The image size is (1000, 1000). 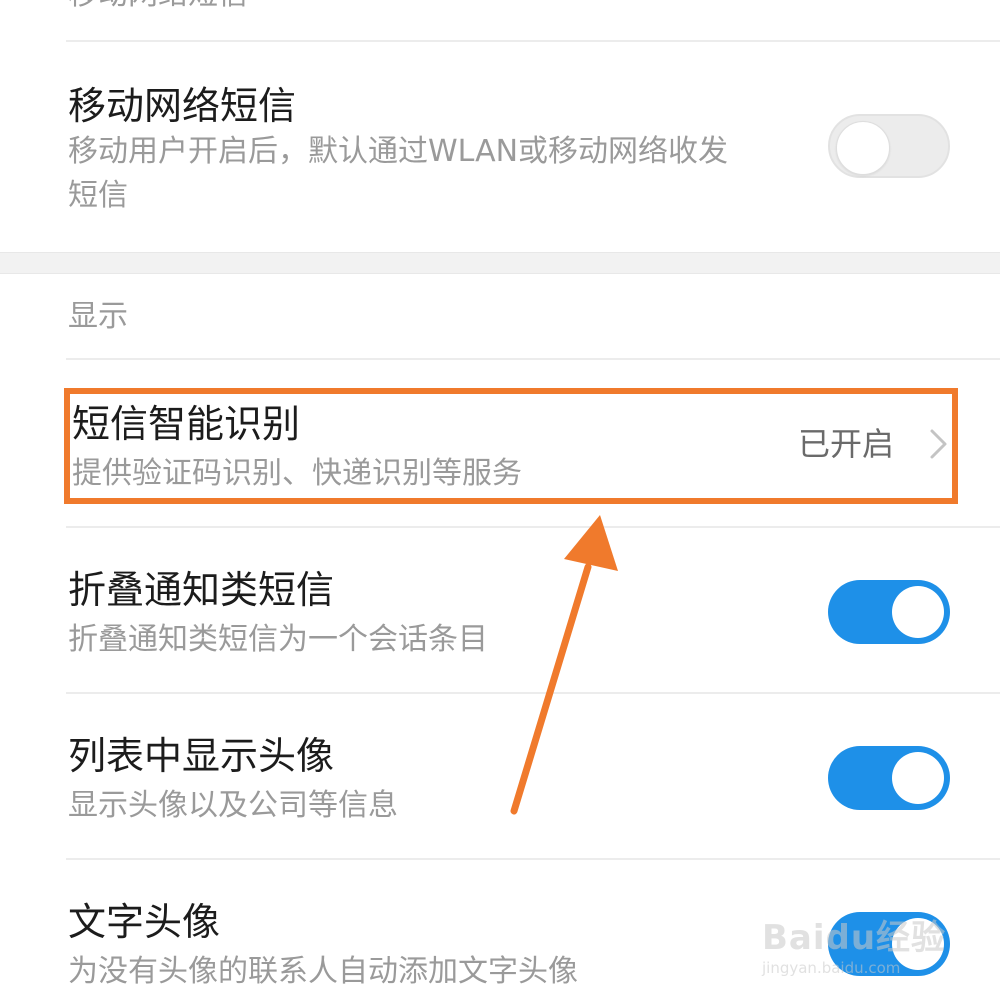 I want to click on partial-section-label: 移动网络短信, so click(x=158, y=6).